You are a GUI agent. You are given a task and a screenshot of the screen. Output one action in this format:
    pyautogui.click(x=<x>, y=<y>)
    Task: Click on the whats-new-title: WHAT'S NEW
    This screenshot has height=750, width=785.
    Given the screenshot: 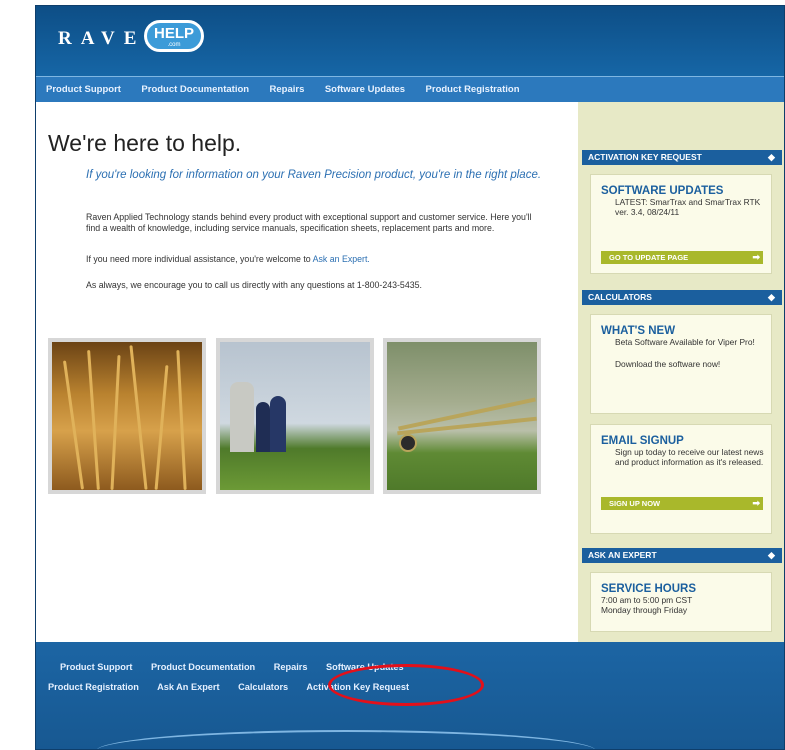 What is the action you would take?
    pyautogui.click(x=638, y=331)
    